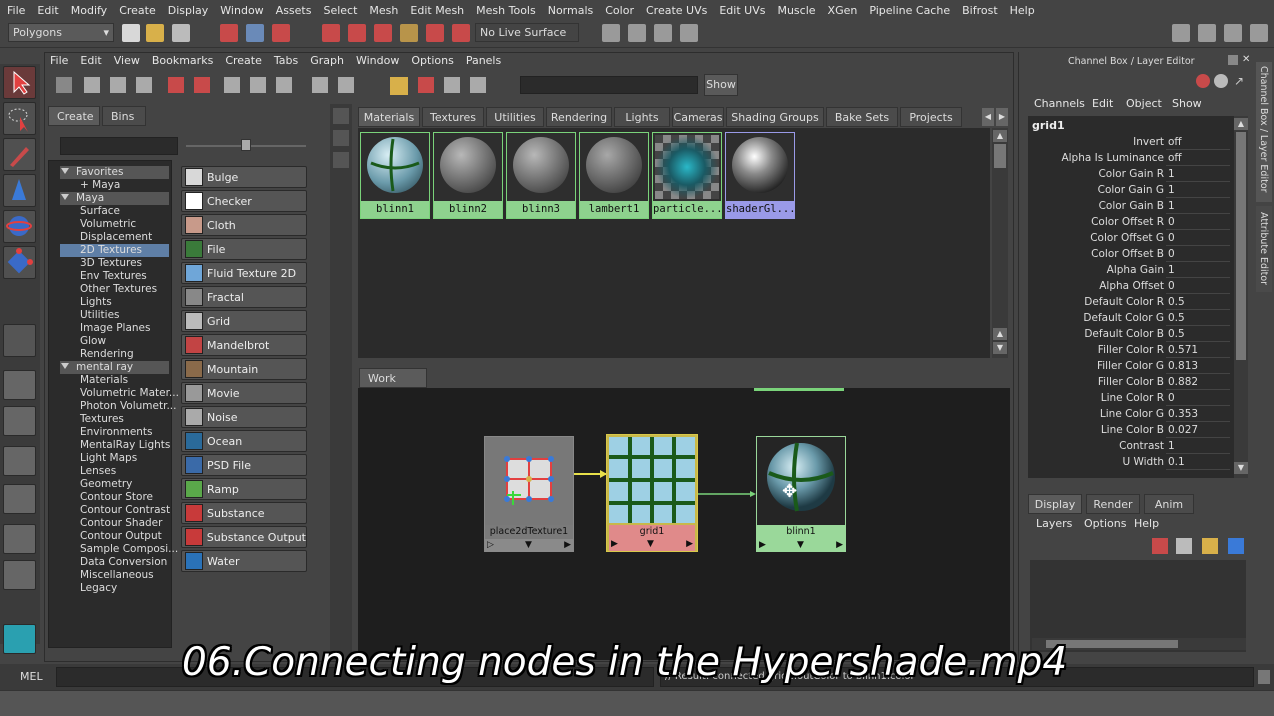  What do you see at coordinates (1198, 142) in the screenshot?
I see `attribute-value: off` at bounding box center [1198, 142].